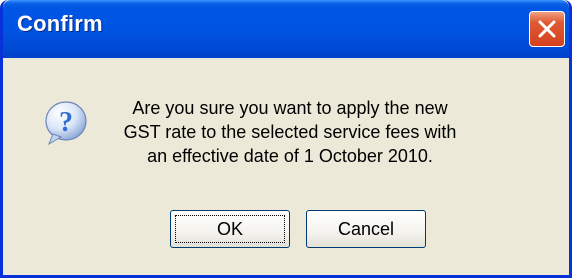 The image size is (572, 278). What do you see at coordinates (366, 229) in the screenshot?
I see `cancel-button: Cancel` at bounding box center [366, 229].